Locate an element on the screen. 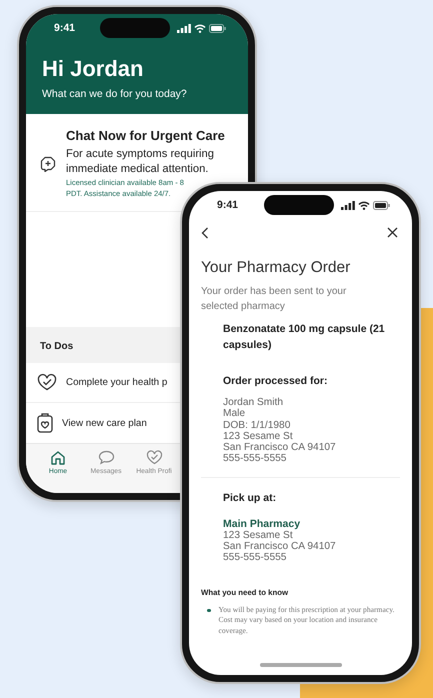 Image resolution: width=433 pixels, height=698 pixels. page-title: Your Pharmacy Order is located at coordinates (275, 268).